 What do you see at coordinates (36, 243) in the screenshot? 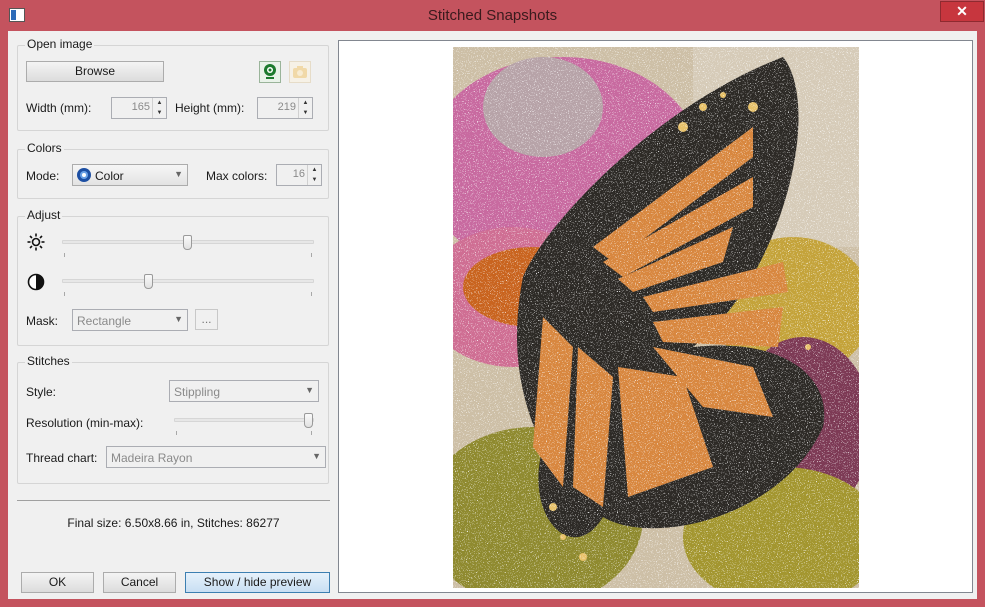
I see `brightness-icon` at bounding box center [36, 243].